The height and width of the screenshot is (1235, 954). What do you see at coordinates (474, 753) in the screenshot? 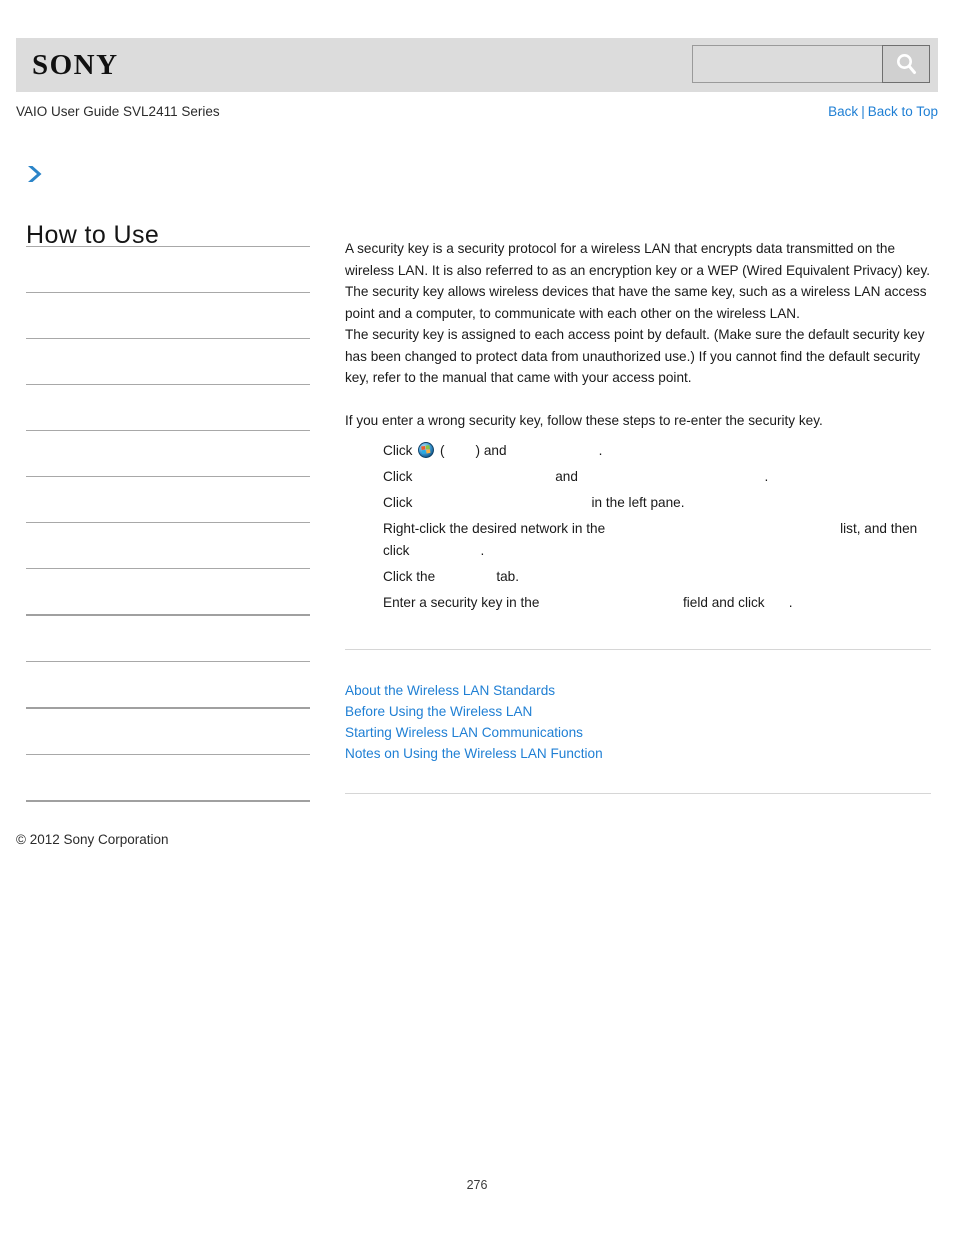
I see `related-topic-link: Notes on Using the Wireless LAN Function` at bounding box center [474, 753].